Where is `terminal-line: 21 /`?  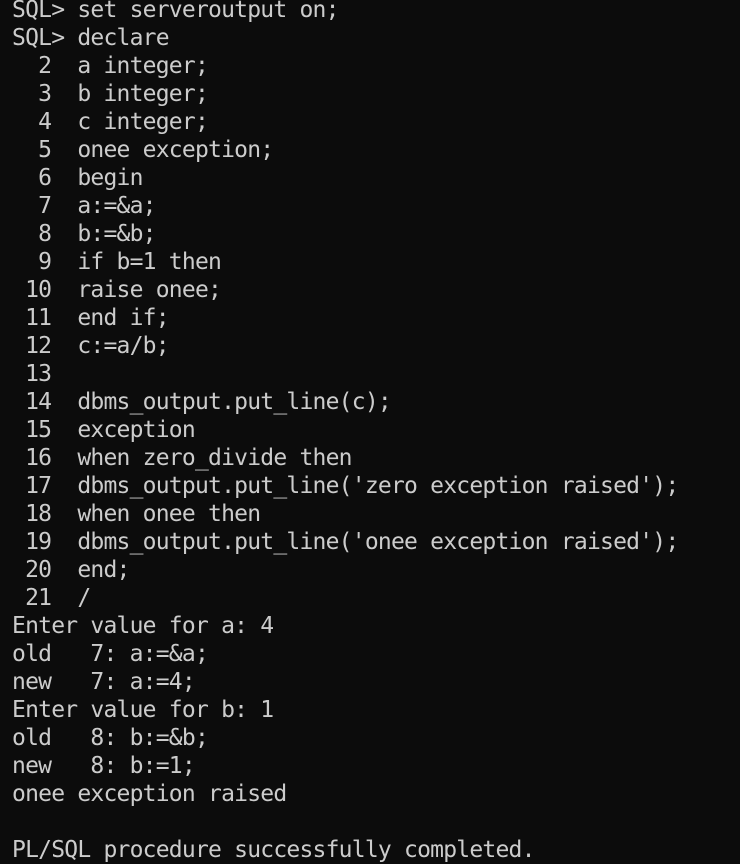
terminal-line: 21 / is located at coordinates (51, 598).